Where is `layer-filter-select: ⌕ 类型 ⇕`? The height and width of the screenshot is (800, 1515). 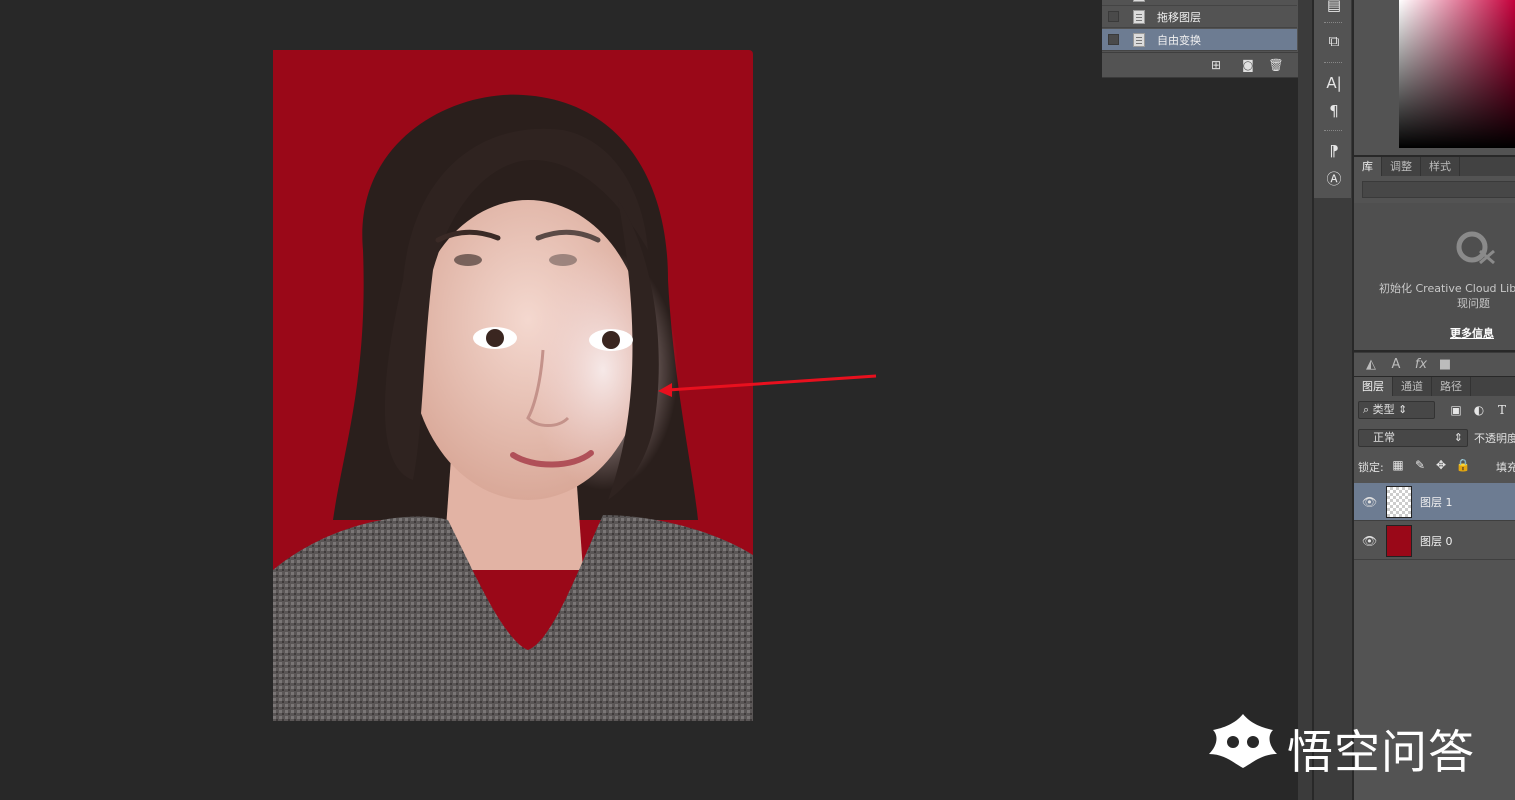
layer-filter-select: ⌕ 类型 ⇕ is located at coordinates (1396, 410).